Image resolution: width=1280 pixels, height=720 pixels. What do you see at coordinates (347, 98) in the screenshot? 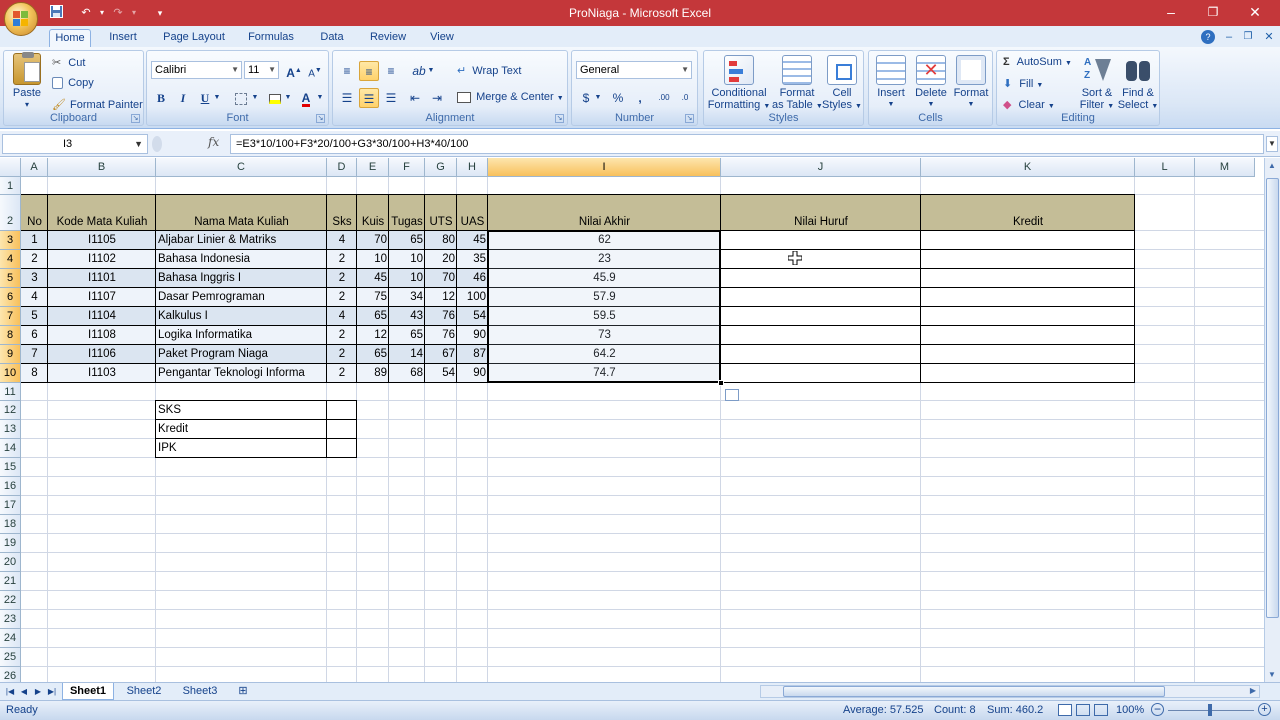
I see `align-left-button: ☰` at bounding box center [347, 98].